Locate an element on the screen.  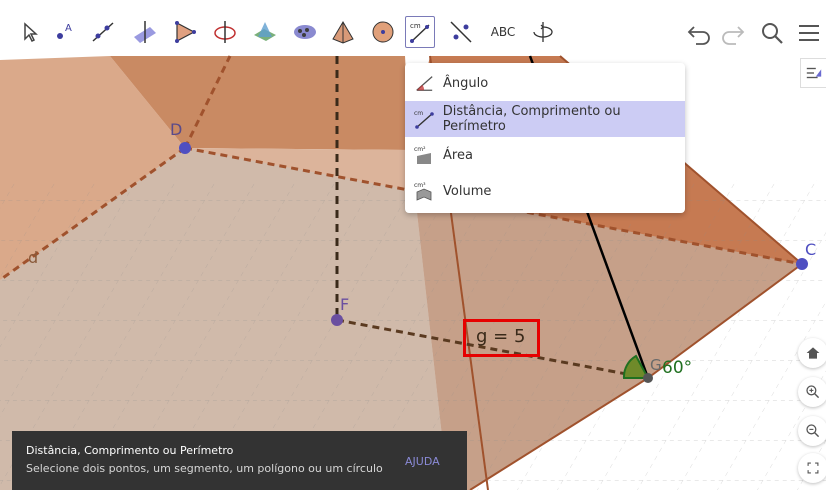
search-button is located at coordinates (772, 33).